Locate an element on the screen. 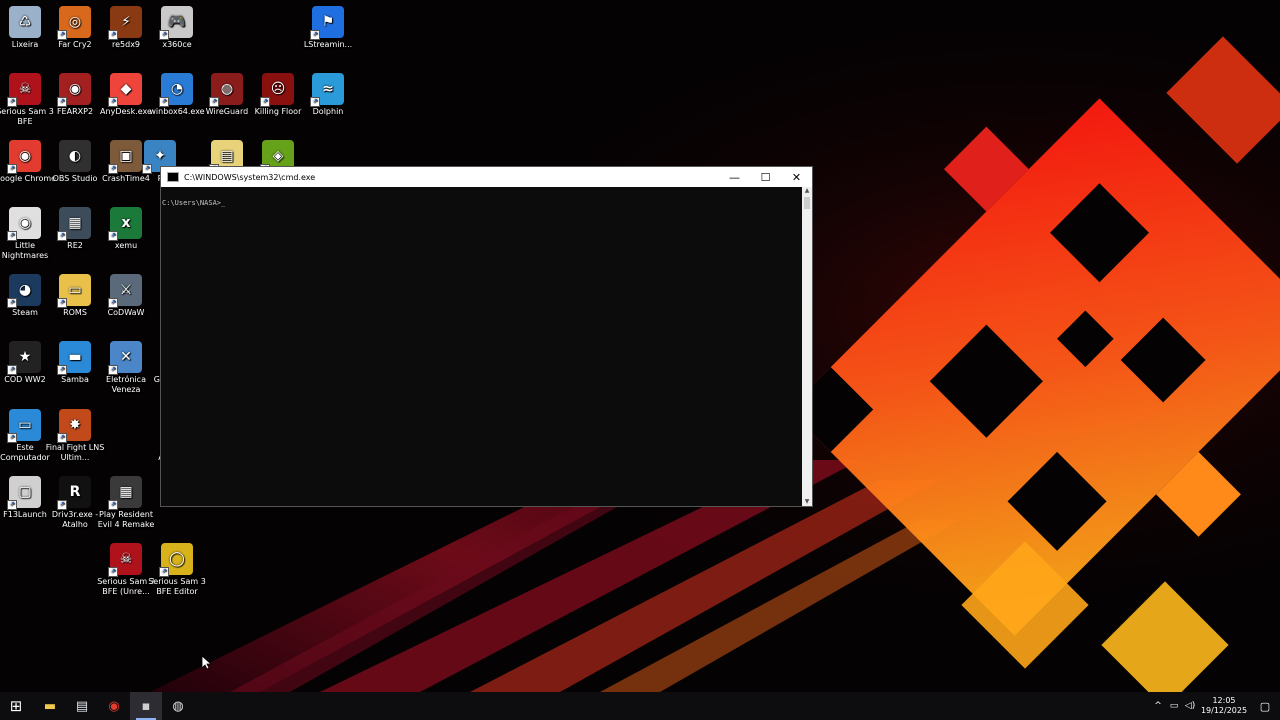 The width and height of the screenshot is (1280, 720). mouse-cursor-icon is located at coordinates (207, 663).